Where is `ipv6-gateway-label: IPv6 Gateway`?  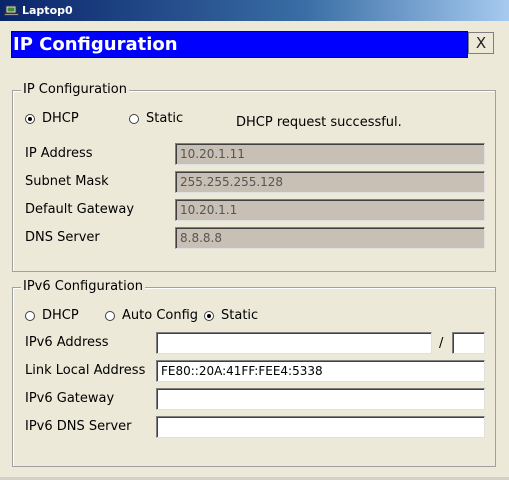
ipv6-gateway-label: IPv6 Gateway is located at coordinates (70, 398).